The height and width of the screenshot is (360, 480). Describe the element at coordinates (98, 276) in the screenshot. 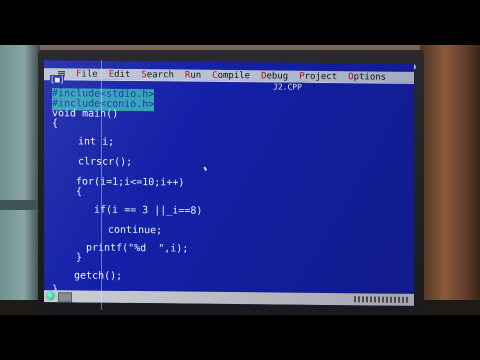

I see `code-line-getch: getch();` at that location.